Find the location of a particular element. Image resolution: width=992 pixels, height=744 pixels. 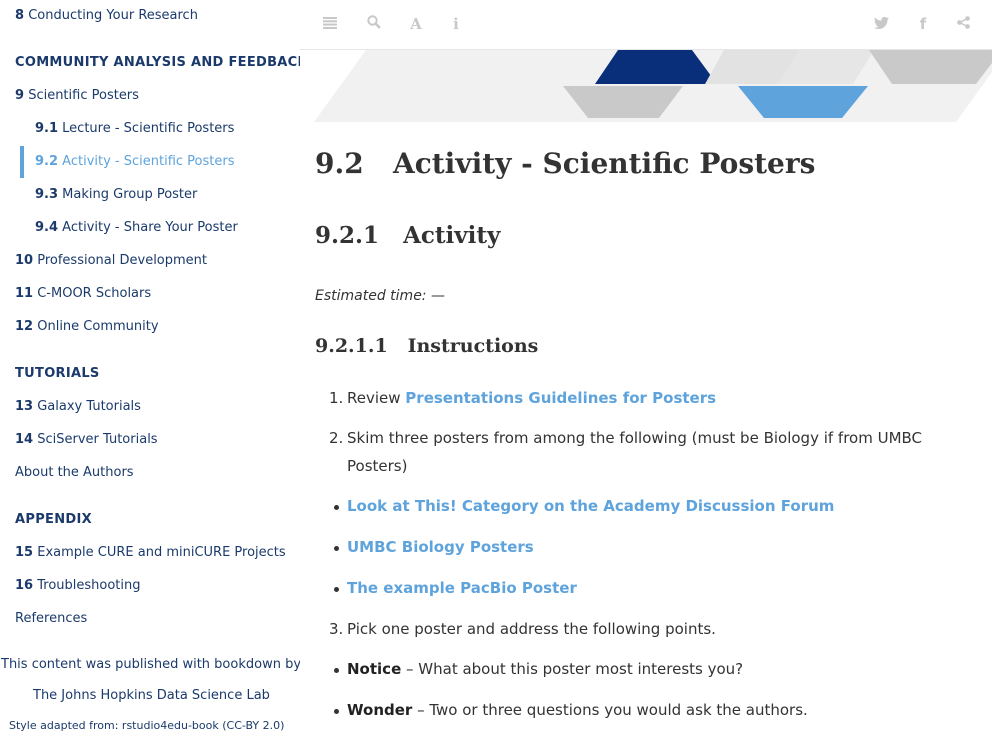

chapter-number: 9.1 is located at coordinates (47, 128).